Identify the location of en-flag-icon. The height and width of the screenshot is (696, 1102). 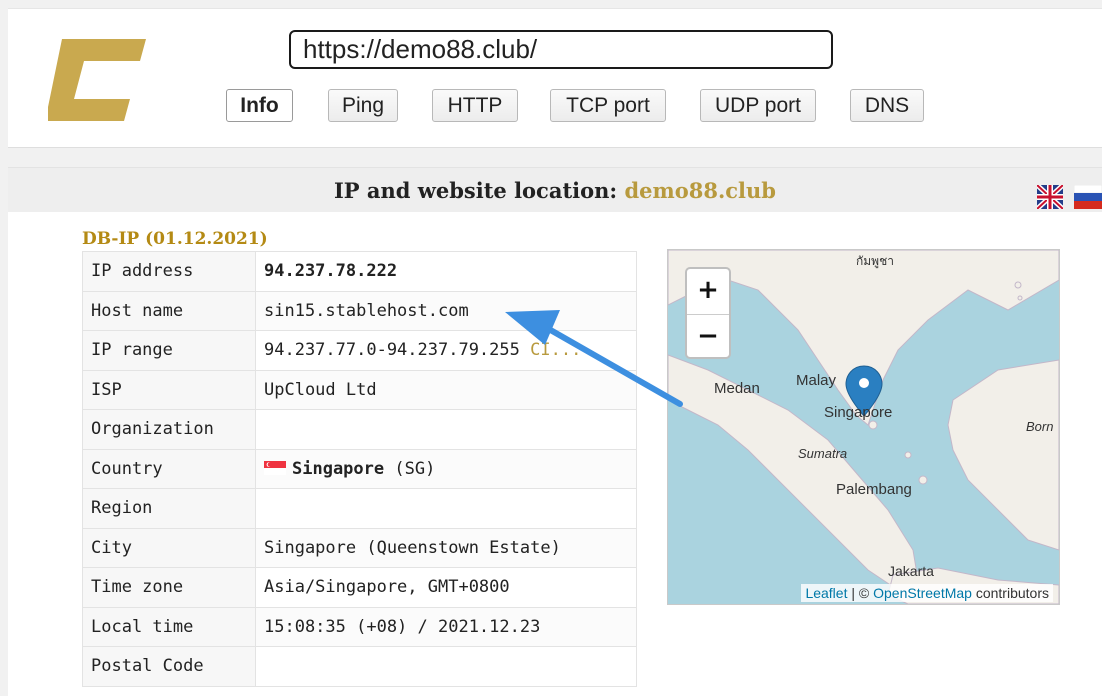
(1050, 197).